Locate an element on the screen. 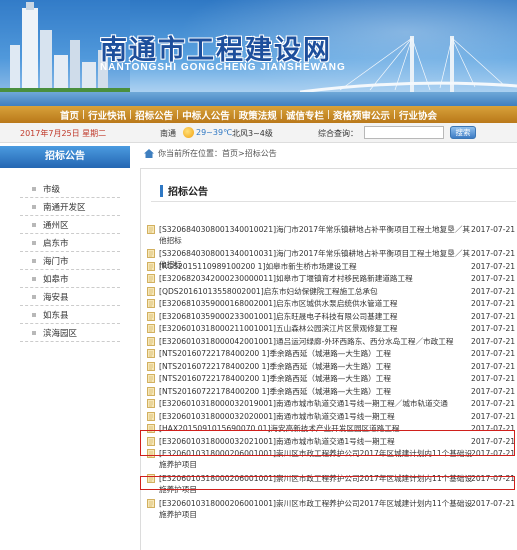 This screenshot has height=550, width=517. home-icon is located at coordinates (149, 153).